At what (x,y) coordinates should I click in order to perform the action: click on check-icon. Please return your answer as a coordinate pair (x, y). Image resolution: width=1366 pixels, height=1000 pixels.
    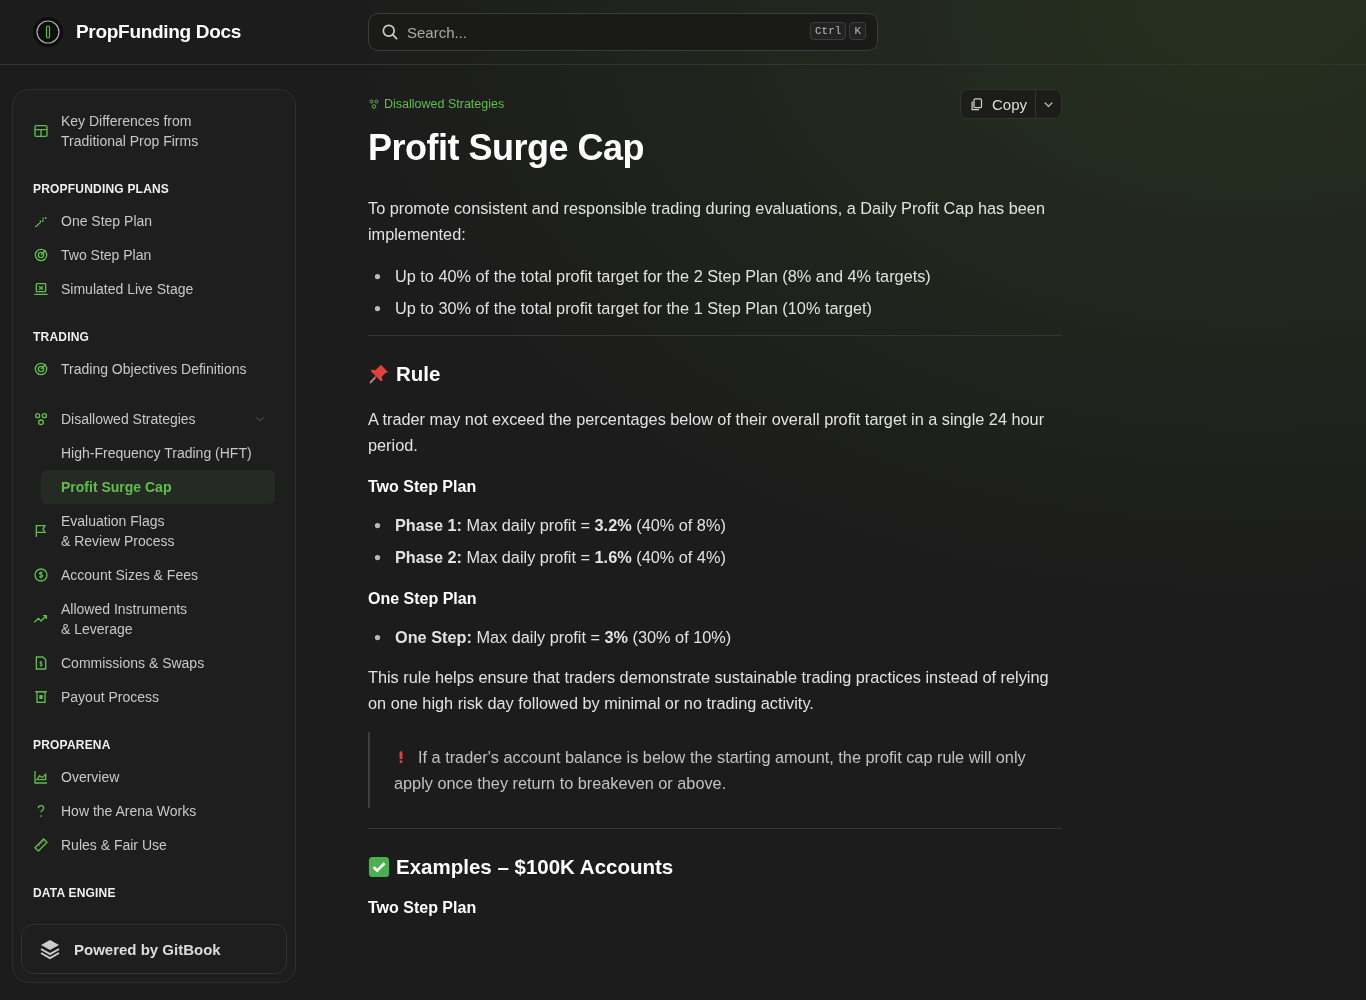
    Looking at the image, I should click on (379, 867).